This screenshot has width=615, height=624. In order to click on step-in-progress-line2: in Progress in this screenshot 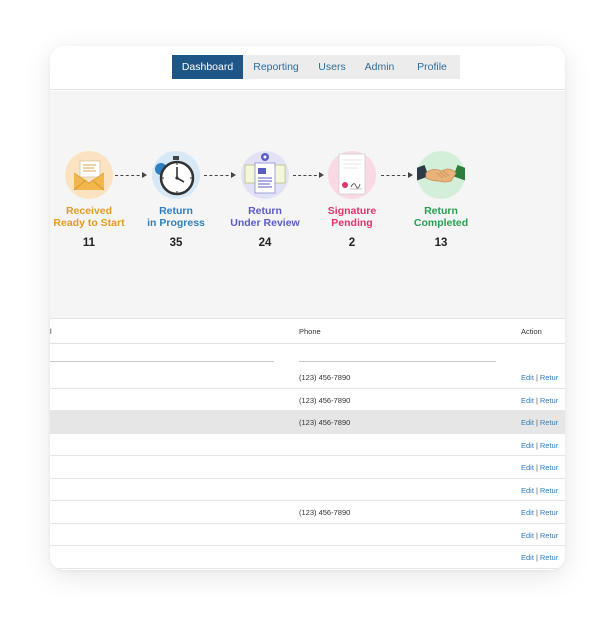, I will do `click(176, 223)`.